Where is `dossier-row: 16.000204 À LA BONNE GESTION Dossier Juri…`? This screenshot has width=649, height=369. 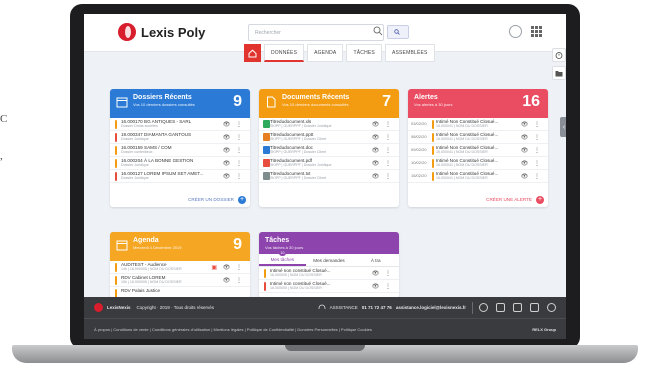
dossier-row: 16.000204 À LA BONNE GESTION Dossier Juri… is located at coordinates (180, 163).